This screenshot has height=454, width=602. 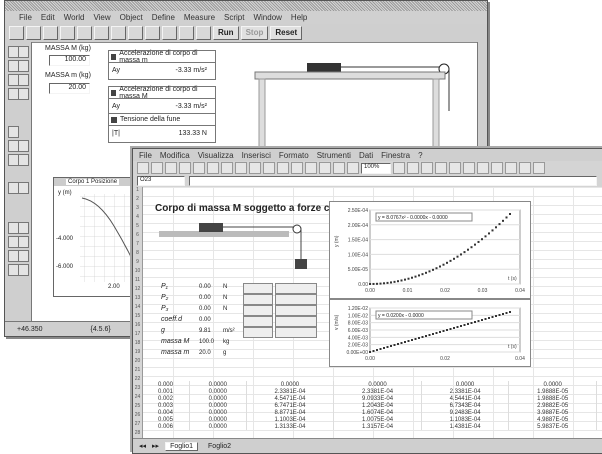 What do you see at coordinates (267, 17) in the screenshot?
I see `menu-item: Window` at bounding box center [267, 17].